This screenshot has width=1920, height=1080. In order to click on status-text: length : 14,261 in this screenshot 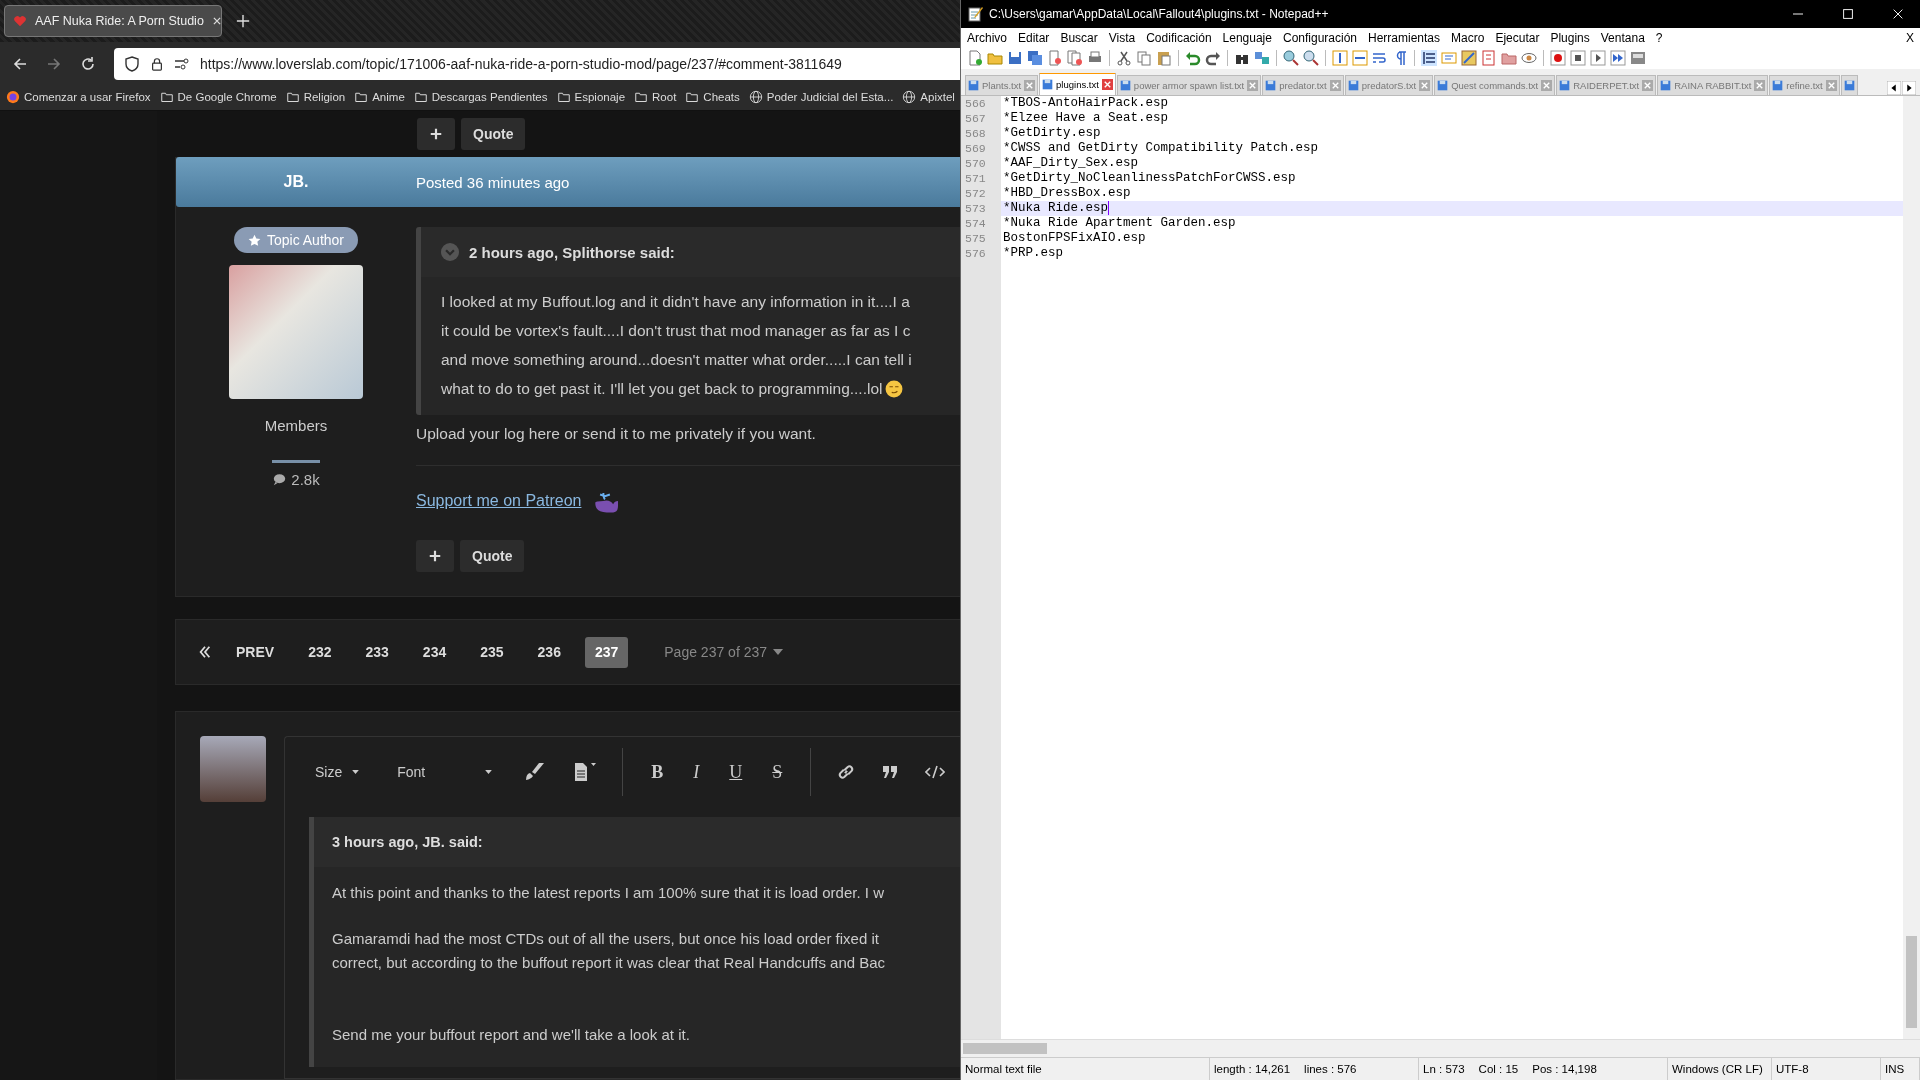, I will do `click(1252, 1069)`.